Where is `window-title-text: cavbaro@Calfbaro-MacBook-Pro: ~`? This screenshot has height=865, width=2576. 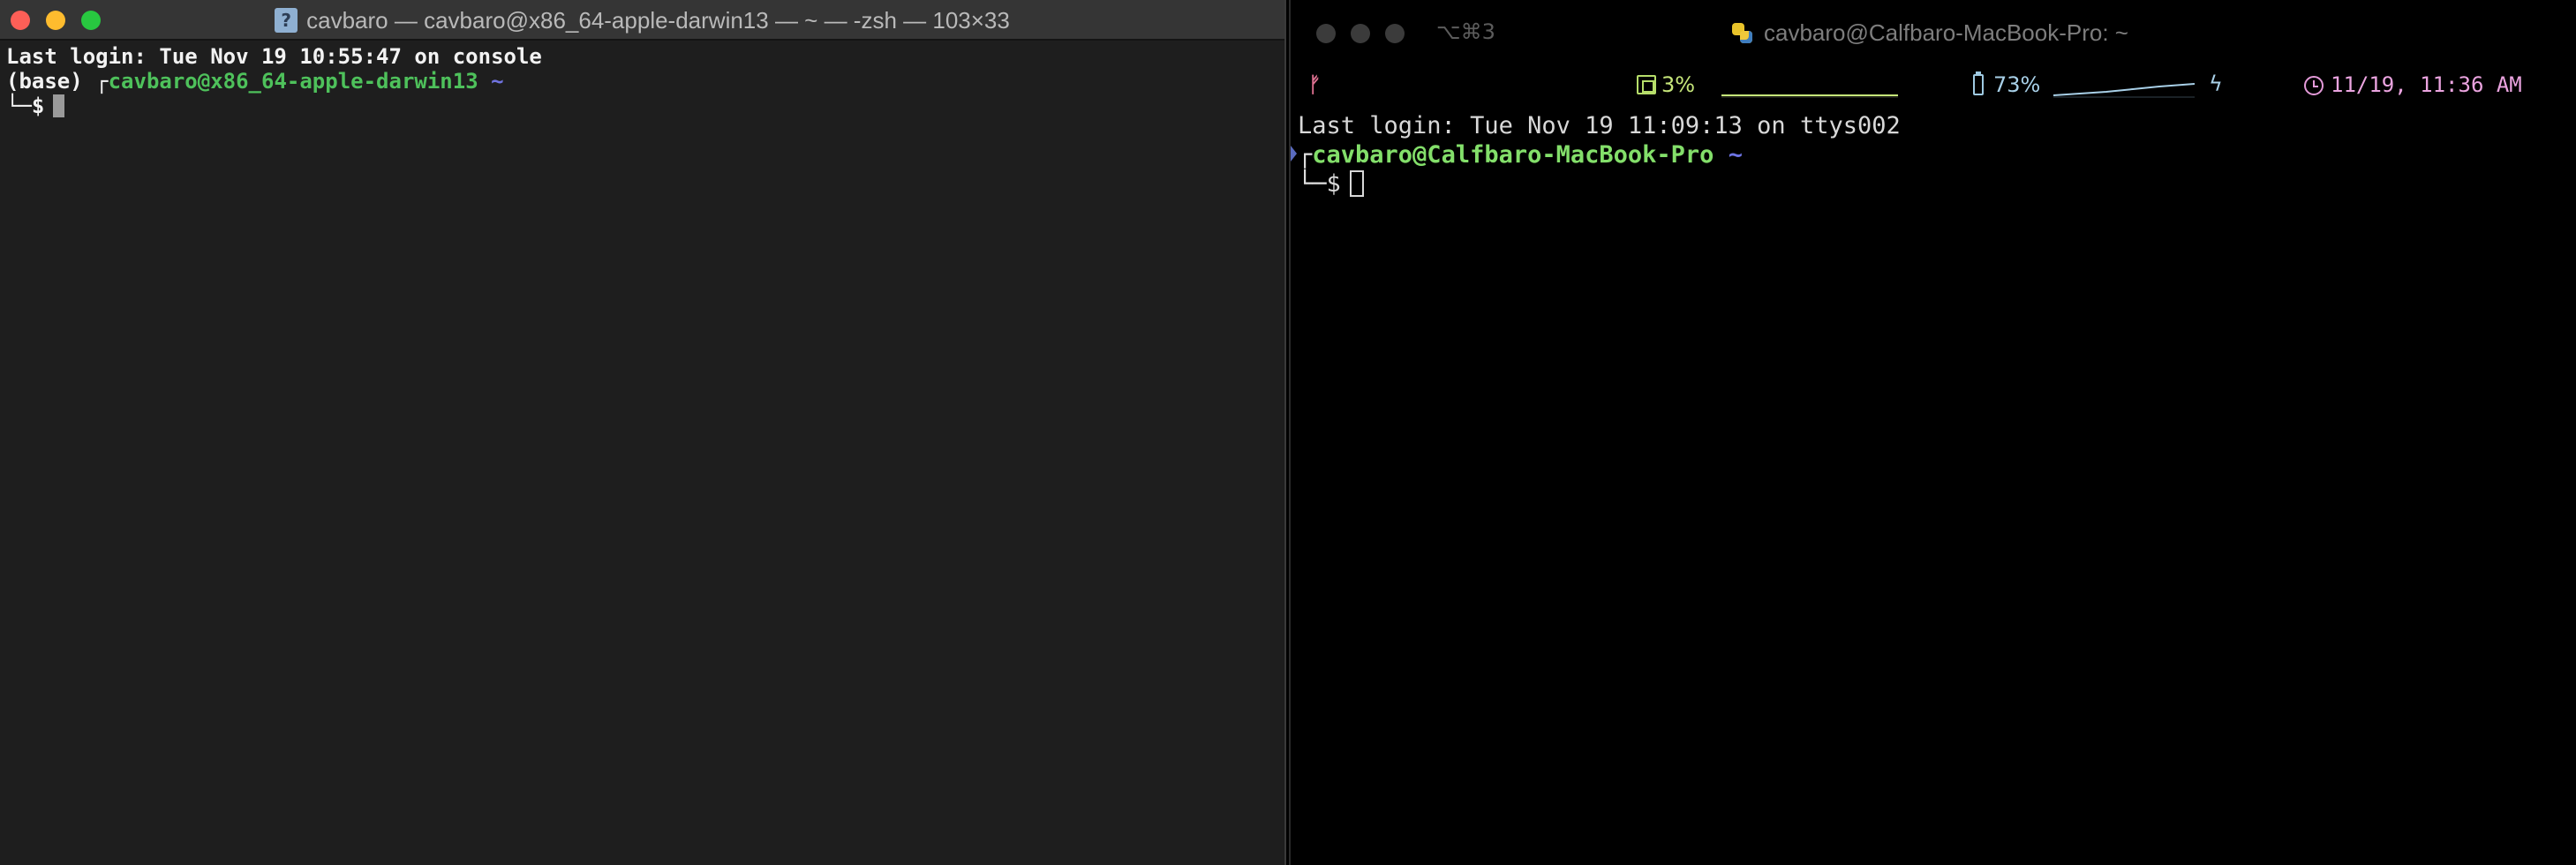 window-title-text: cavbaro@Calfbaro-MacBook-Pro: ~ is located at coordinates (1946, 33).